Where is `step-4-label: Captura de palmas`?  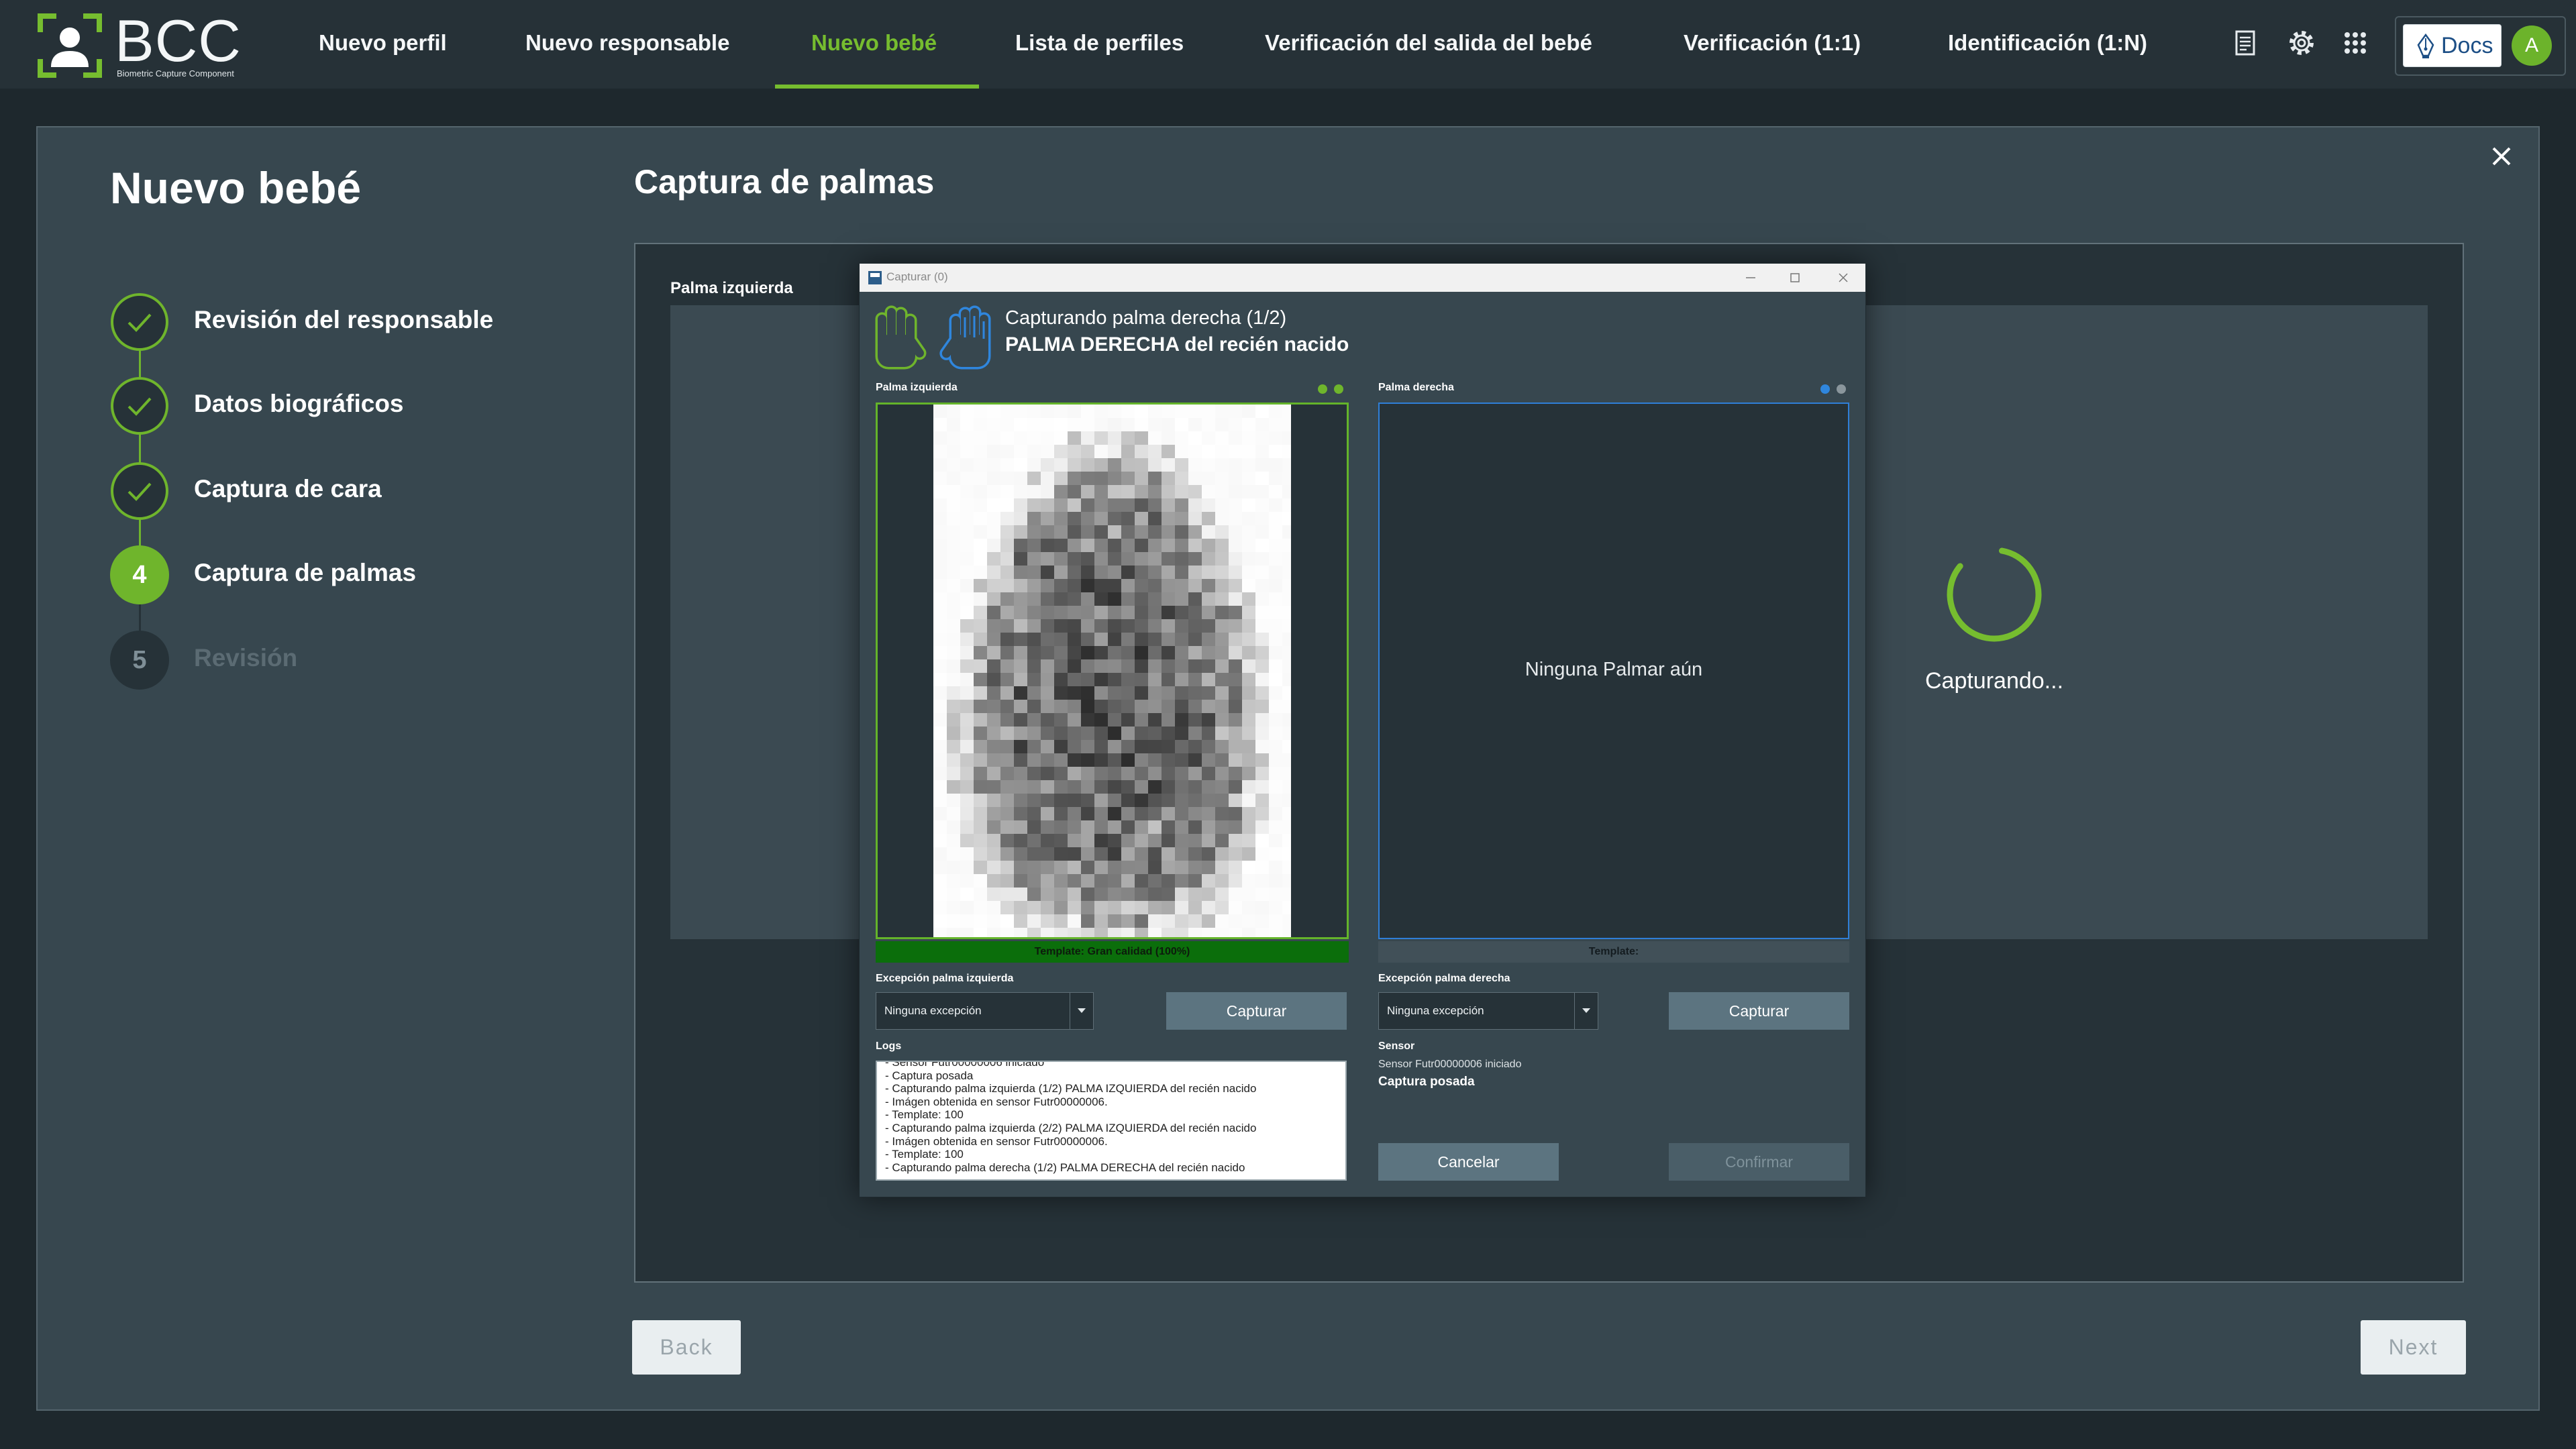 step-4-label: Captura de palmas is located at coordinates (305, 572).